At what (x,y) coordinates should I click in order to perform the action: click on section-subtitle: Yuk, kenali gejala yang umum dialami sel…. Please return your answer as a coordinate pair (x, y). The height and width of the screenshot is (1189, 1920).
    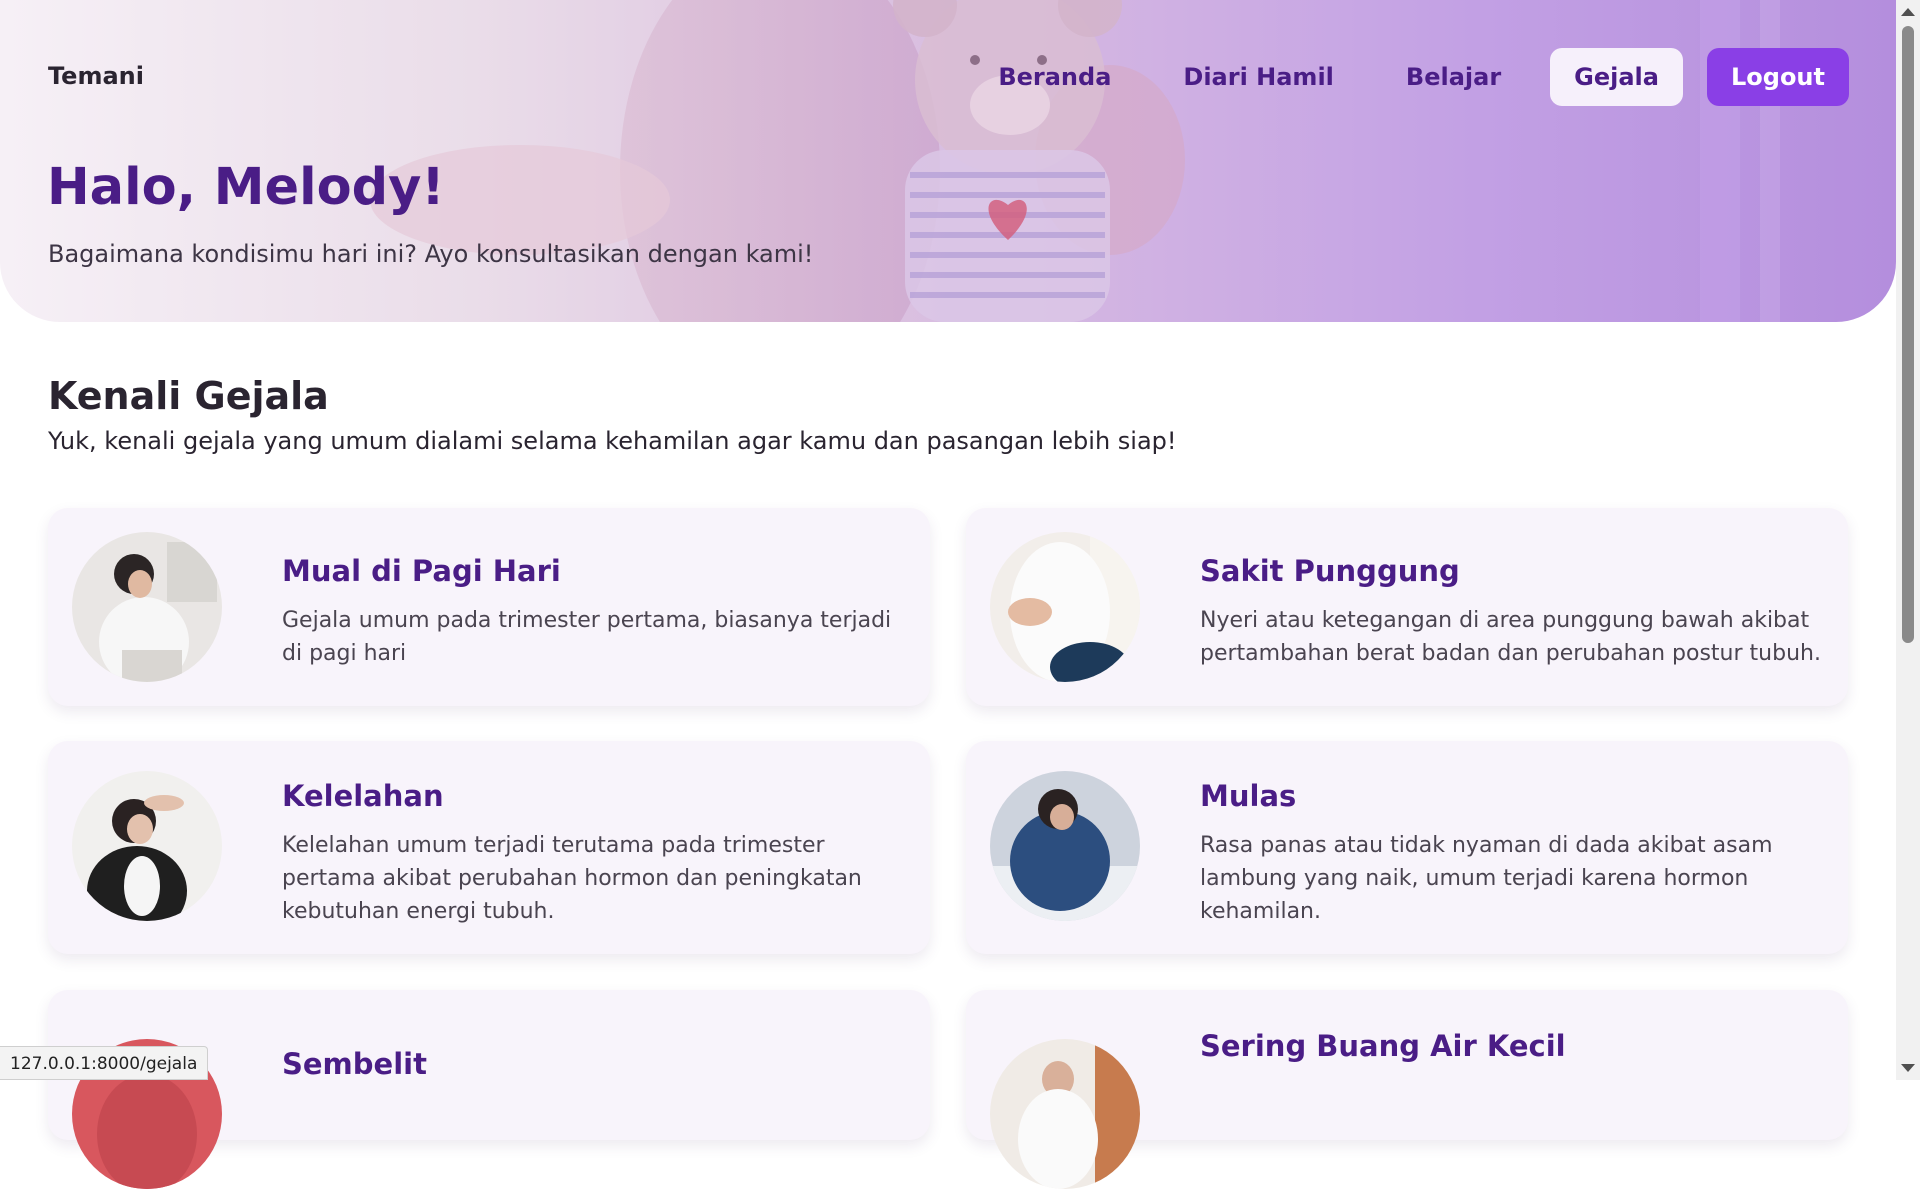
    Looking at the image, I should click on (612, 441).